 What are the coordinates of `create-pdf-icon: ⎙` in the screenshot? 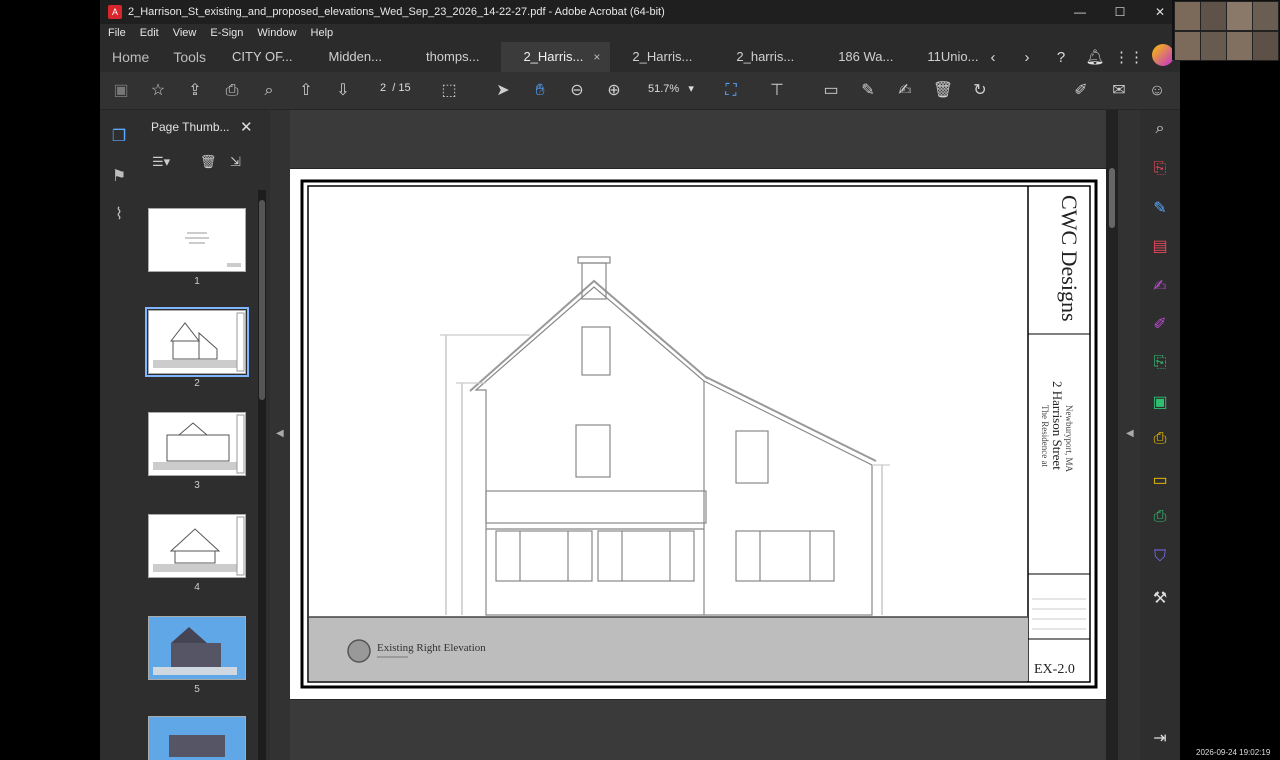 It's located at (1160, 440).